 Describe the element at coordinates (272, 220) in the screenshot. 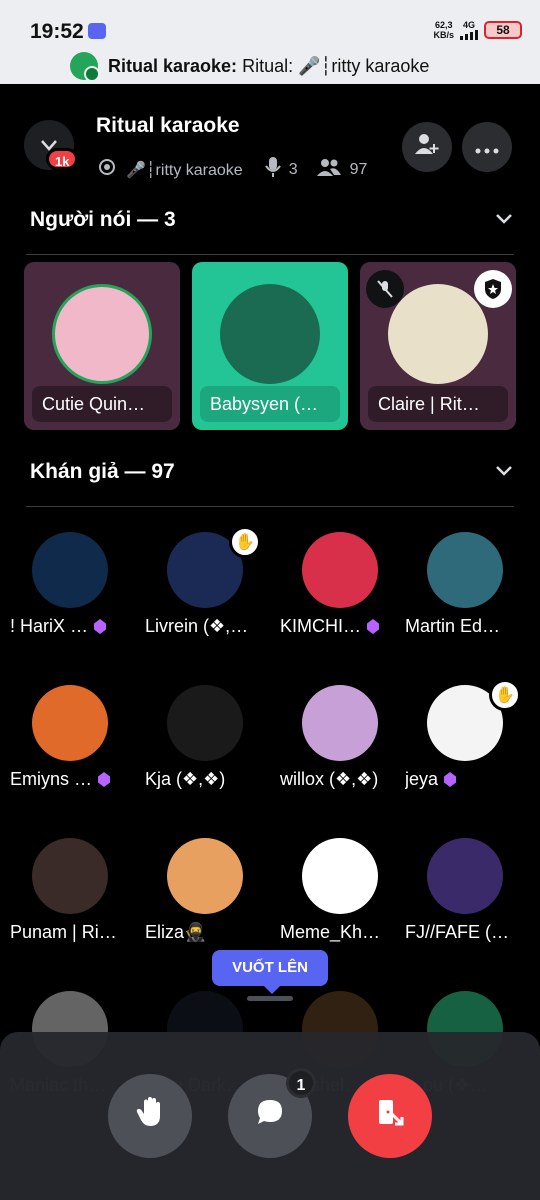

I see `speakers-section-header: Người nói — 3` at that location.